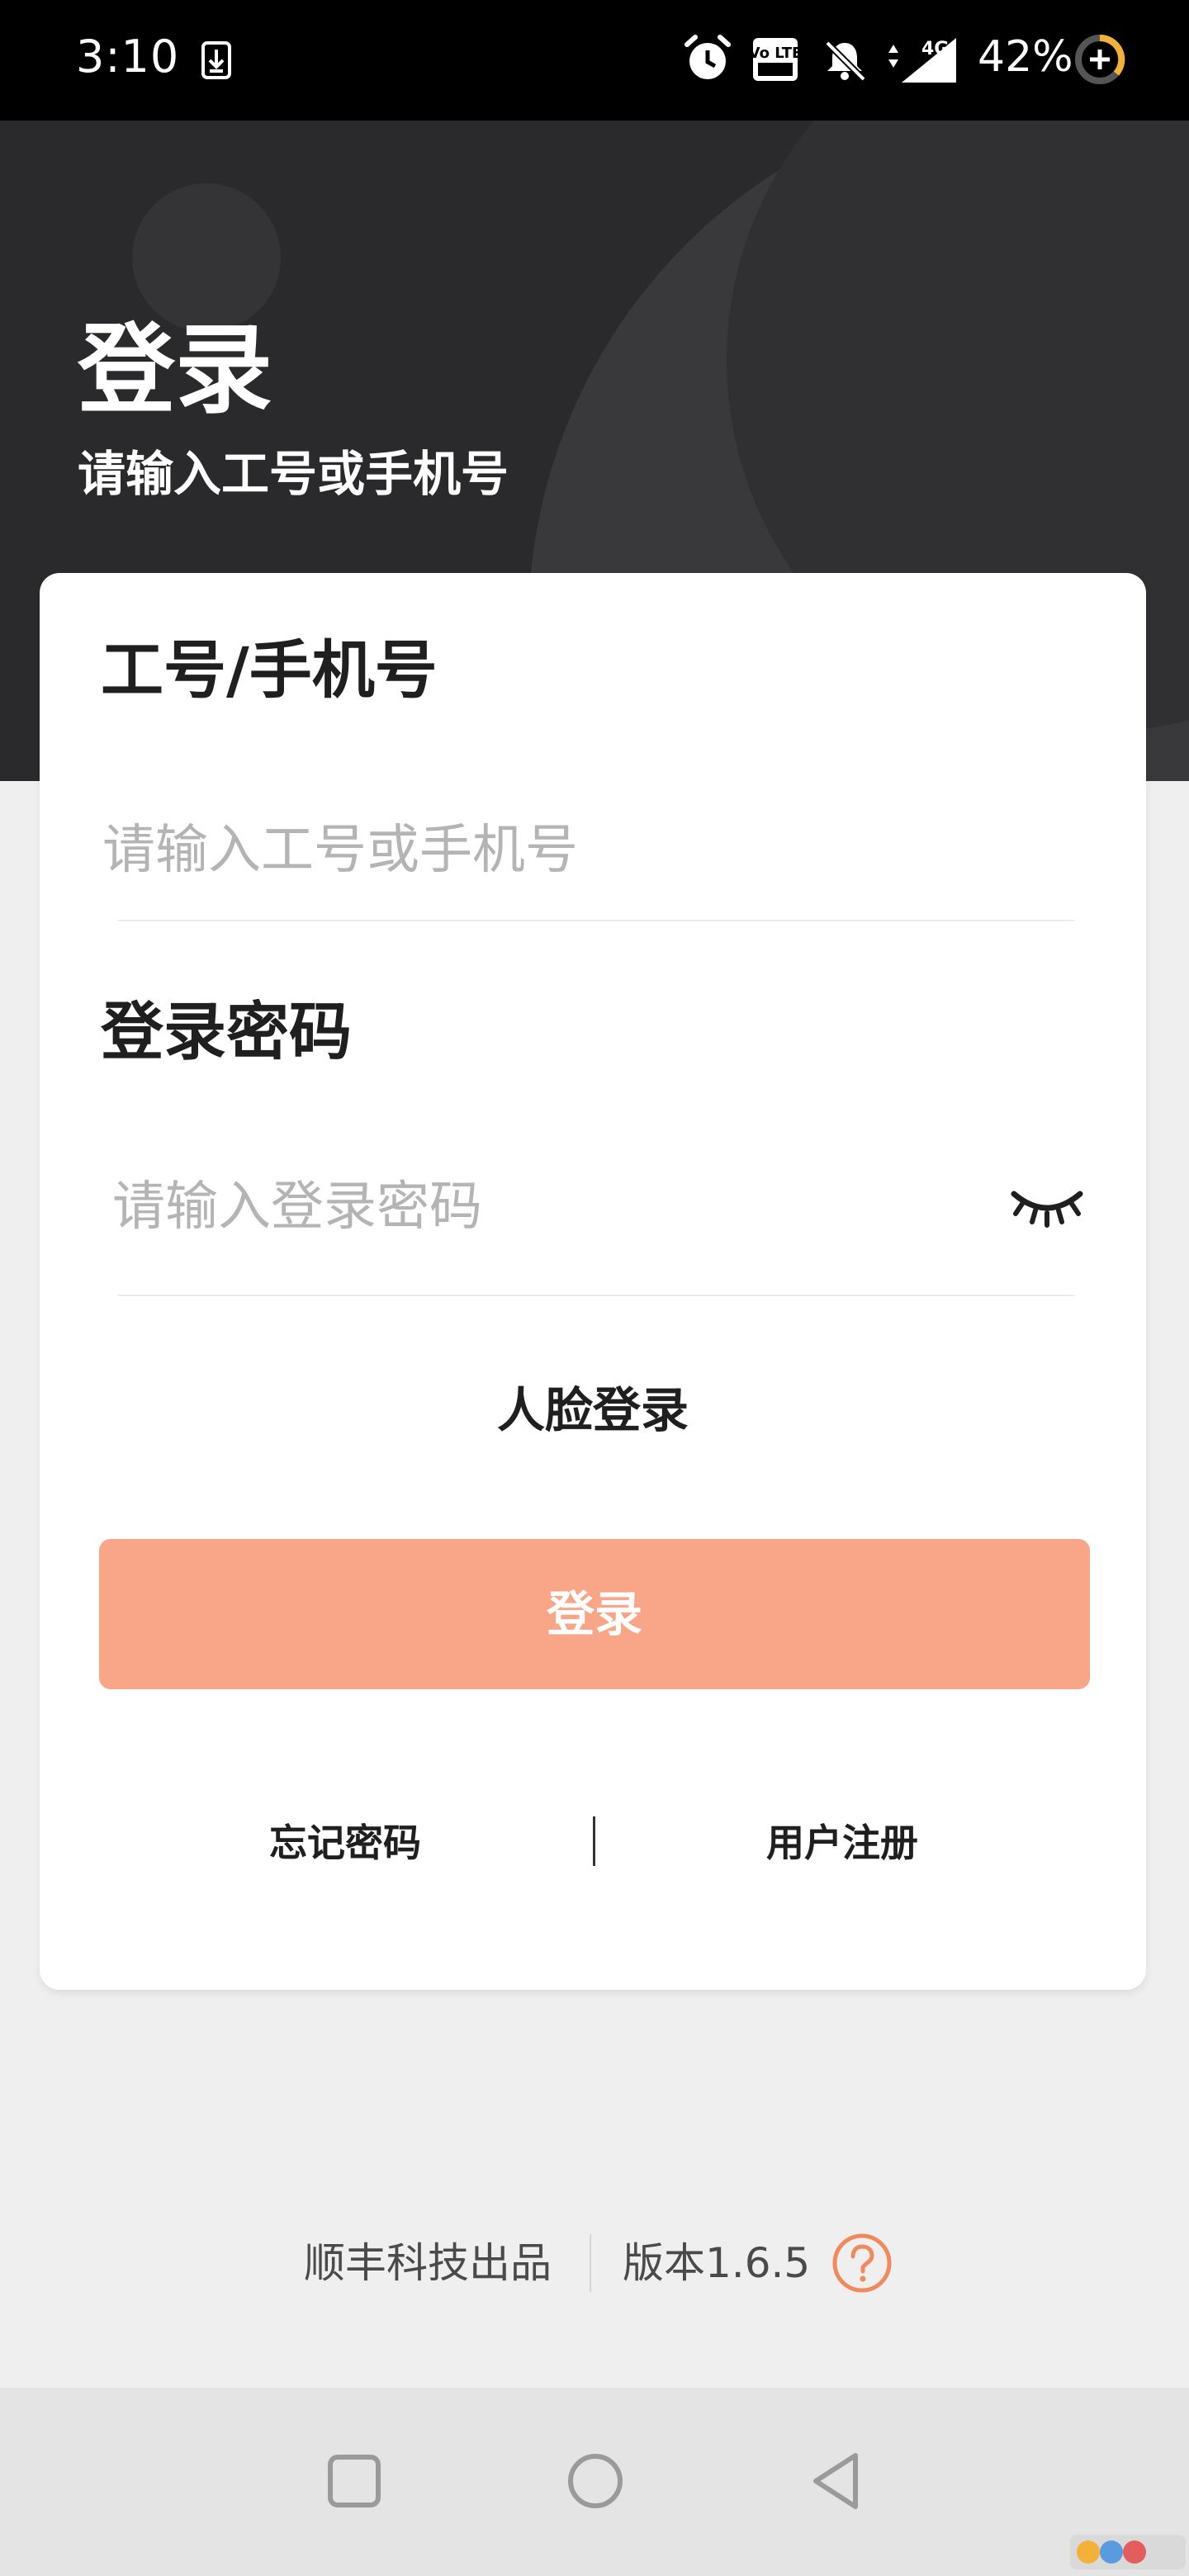  Describe the element at coordinates (226, 1031) in the screenshot. I see `password-label: 登录密码` at that location.